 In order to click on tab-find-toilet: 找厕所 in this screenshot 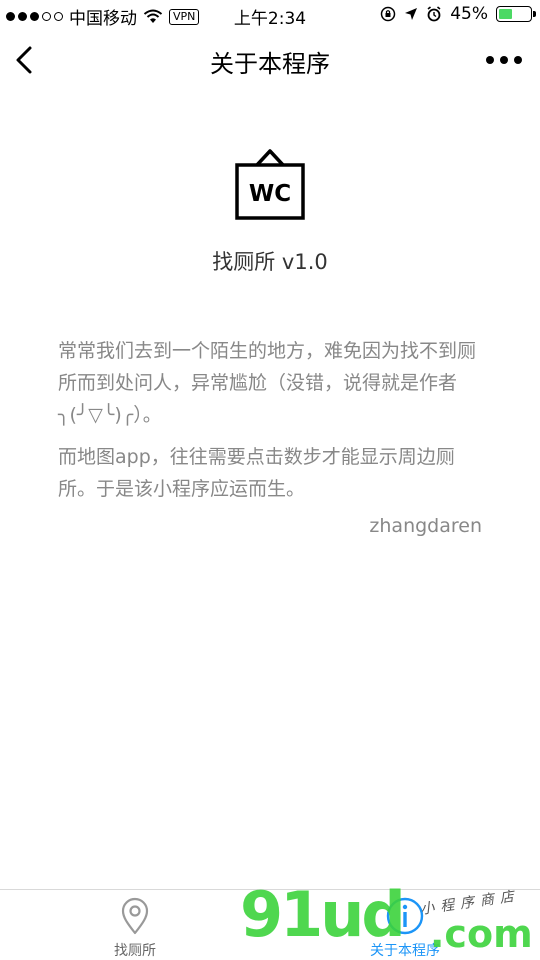, I will do `click(135, 925)`.